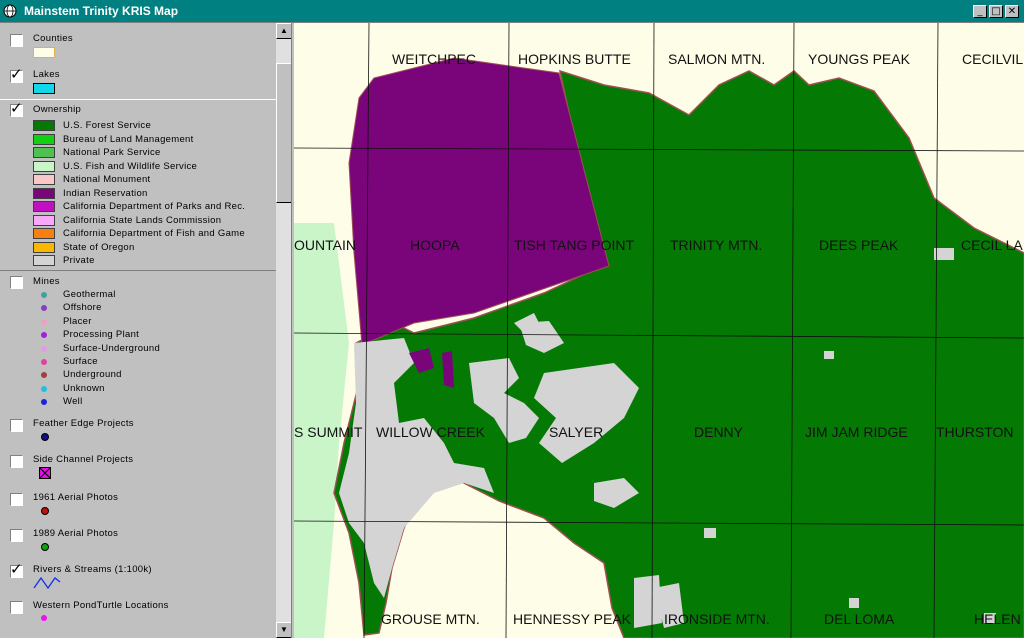 This screenshot has width=1024, height=638. What do you see at coordinates (328, 432) in the screenshot?
I see `quad-label: S SUMMIT` at bounding box center [328, 432].